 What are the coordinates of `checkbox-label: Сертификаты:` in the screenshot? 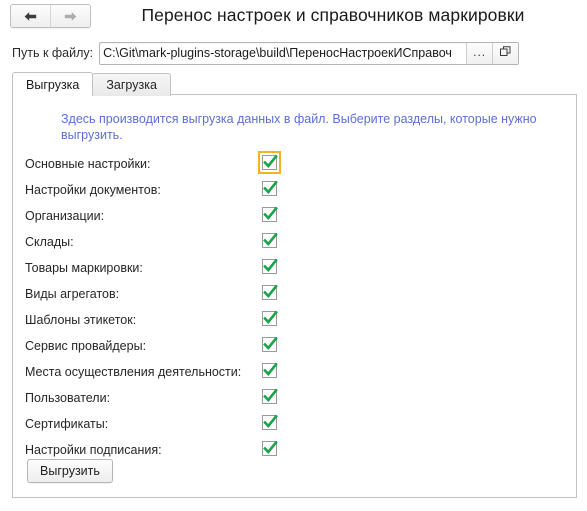 It's located at (67, 424).